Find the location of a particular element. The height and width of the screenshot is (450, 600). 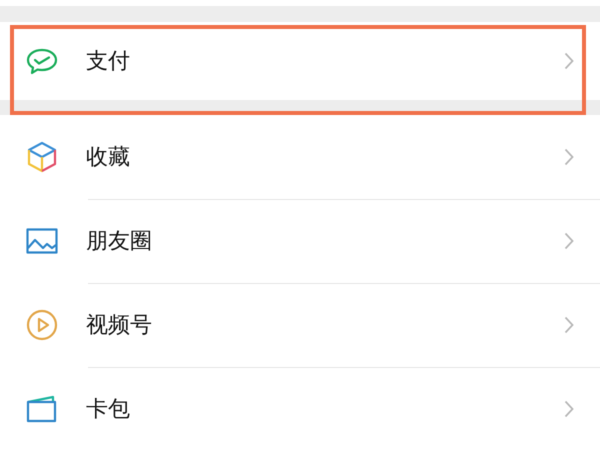

wallet-icon is located at coordinates (42, 409).